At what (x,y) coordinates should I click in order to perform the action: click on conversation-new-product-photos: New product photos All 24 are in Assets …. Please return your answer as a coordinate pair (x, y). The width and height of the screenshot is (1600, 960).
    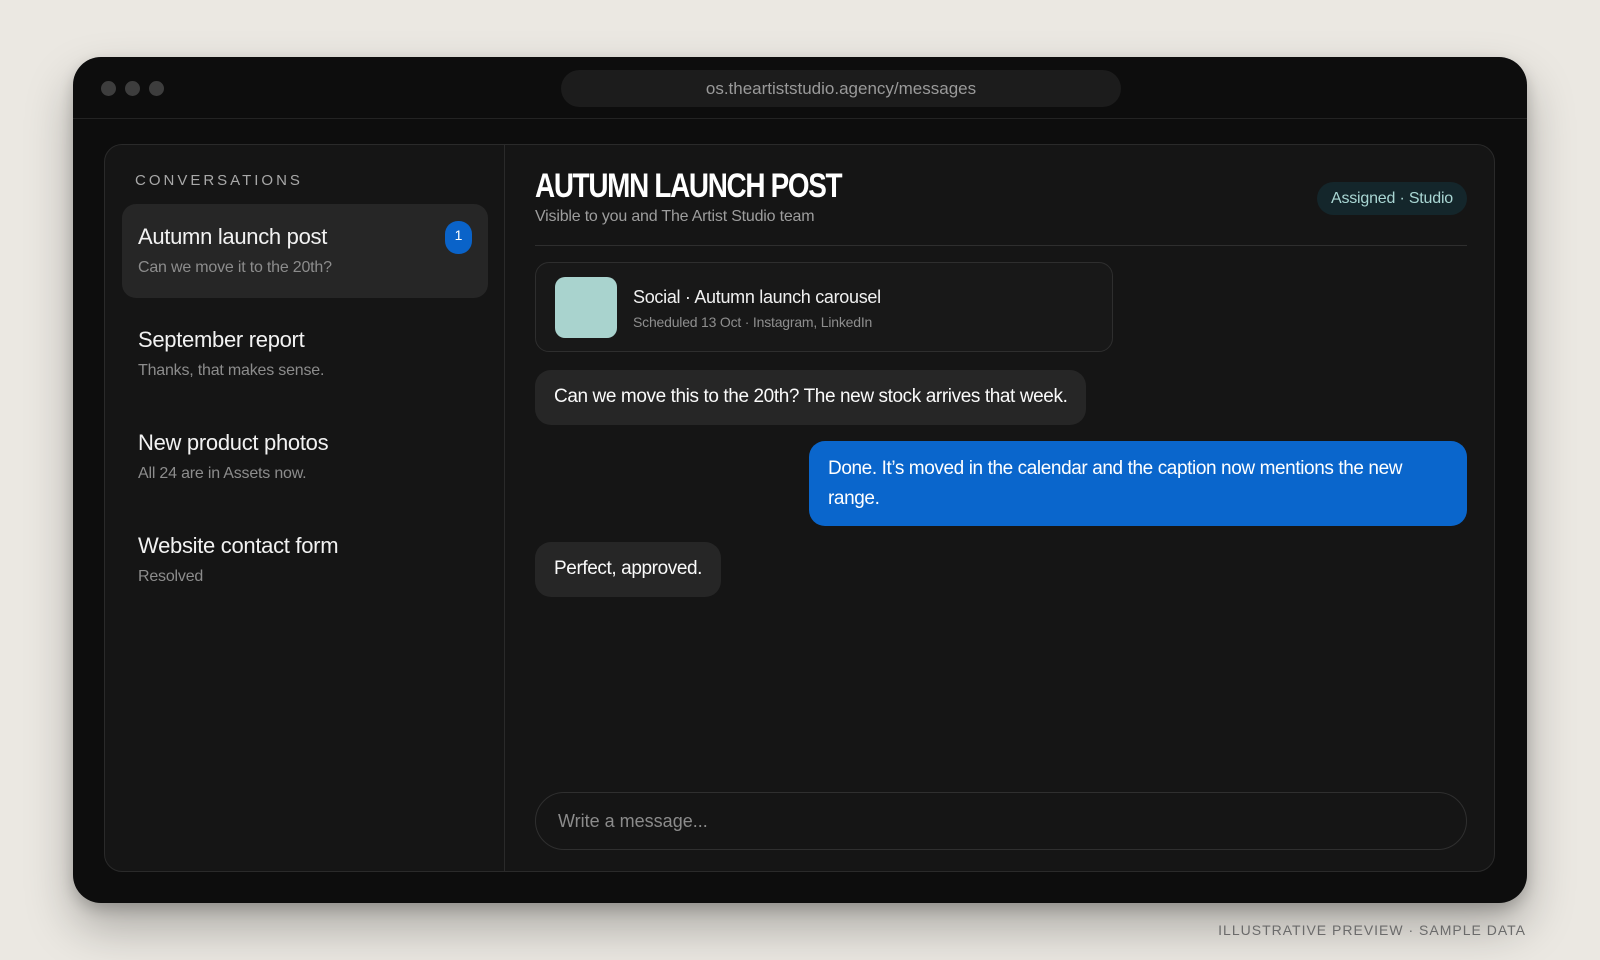
    Looking at the image, I should click on (305, 457).